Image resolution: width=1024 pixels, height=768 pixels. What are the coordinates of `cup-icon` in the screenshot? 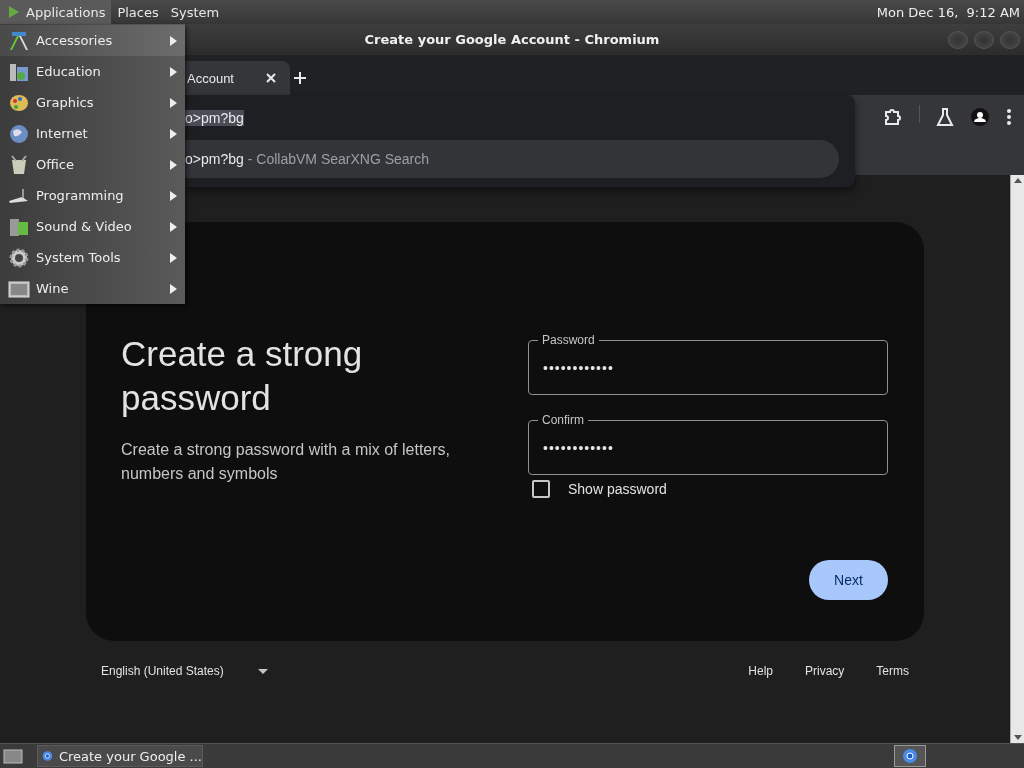 It's located at (19, 164).